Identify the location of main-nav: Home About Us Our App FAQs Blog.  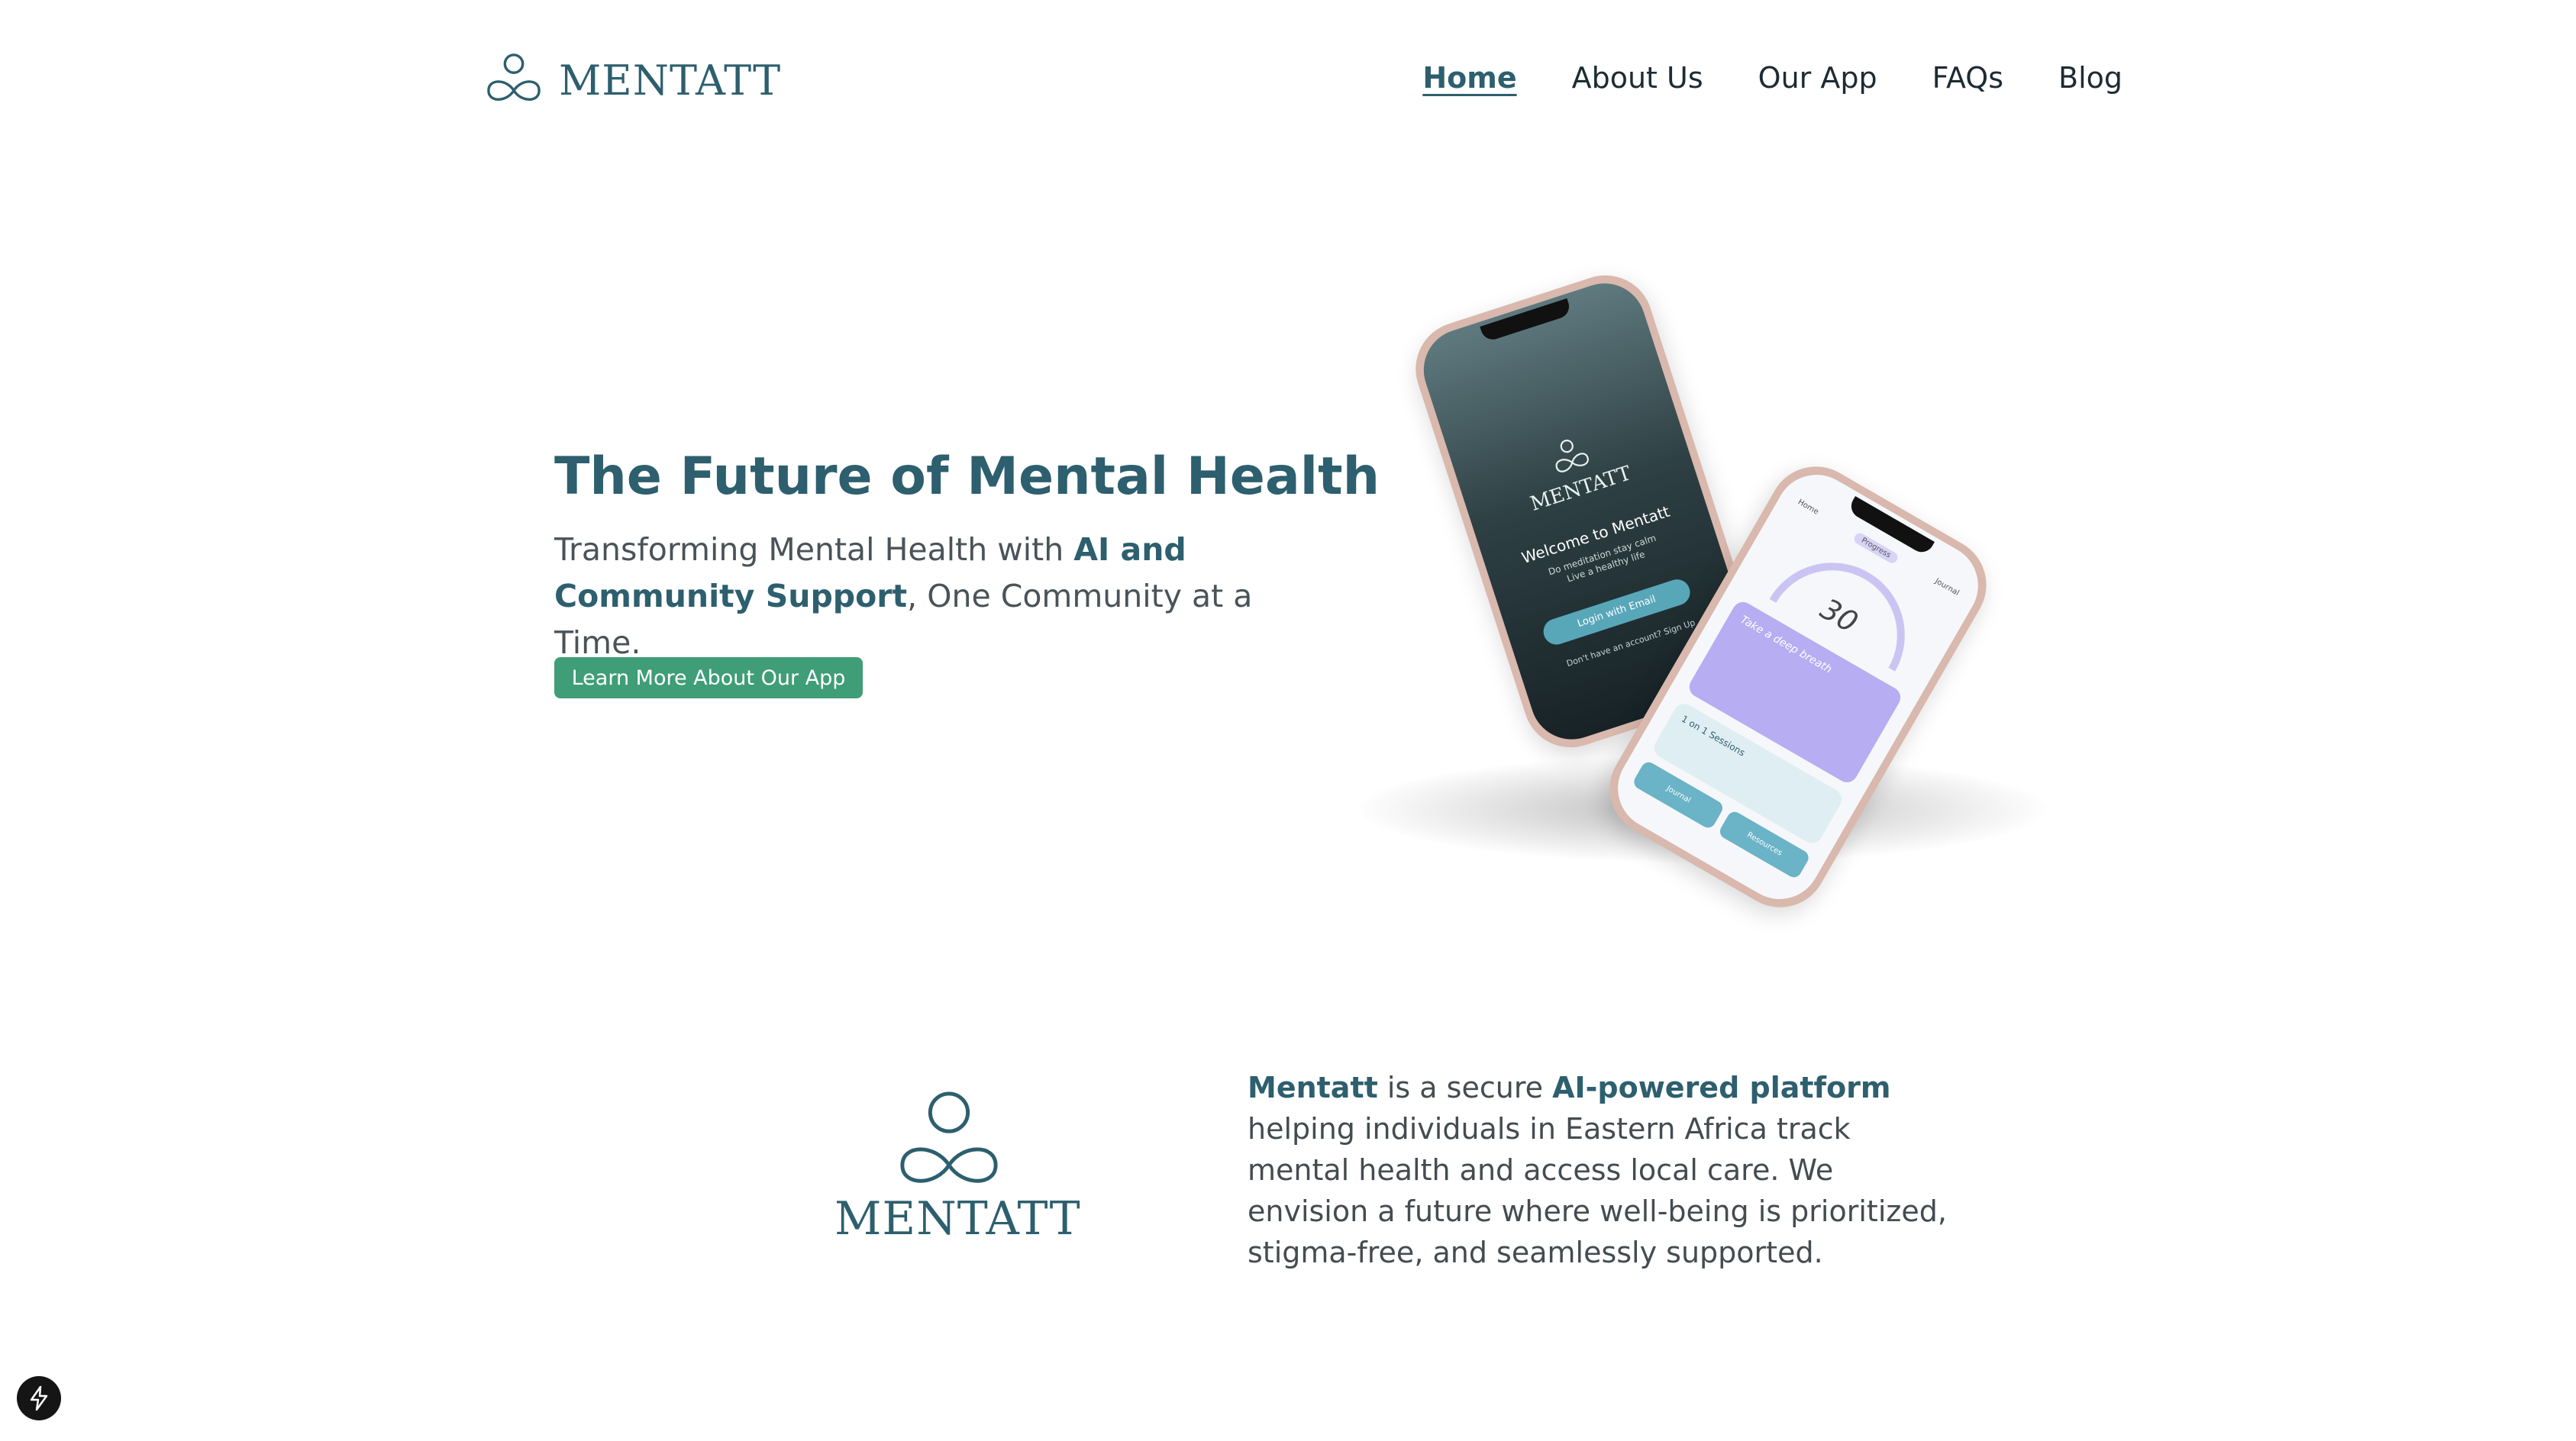
(1772, 78).